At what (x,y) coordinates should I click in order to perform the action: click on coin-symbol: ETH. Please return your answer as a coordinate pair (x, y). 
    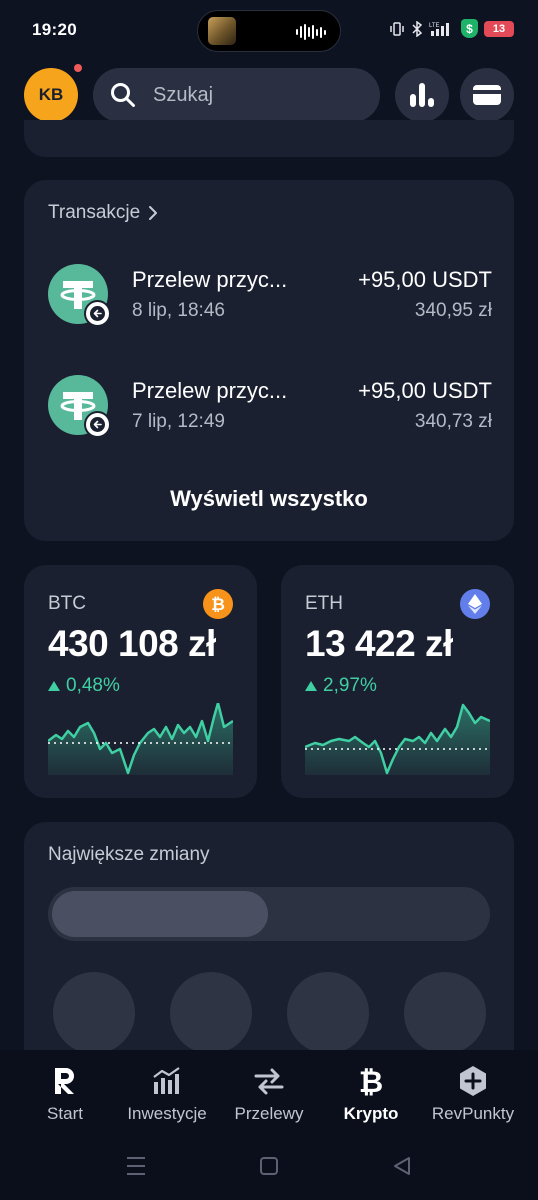
    Looking at the image, I should click on (324, 603).